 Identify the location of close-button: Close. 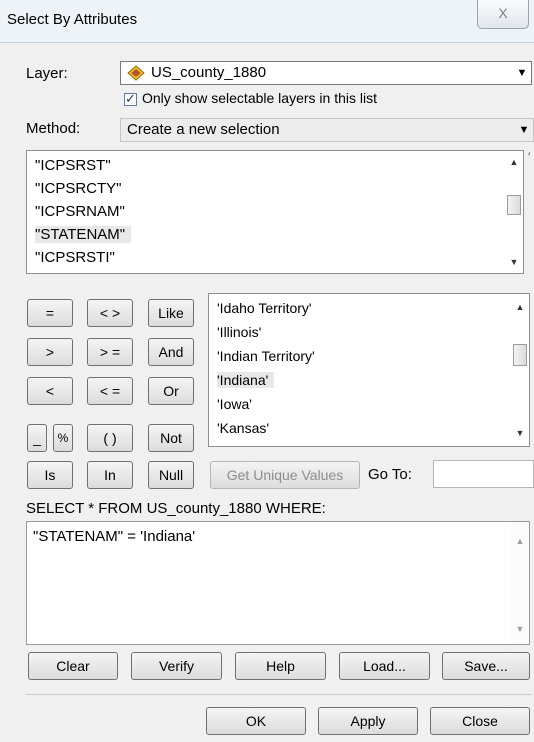
(480, 721).